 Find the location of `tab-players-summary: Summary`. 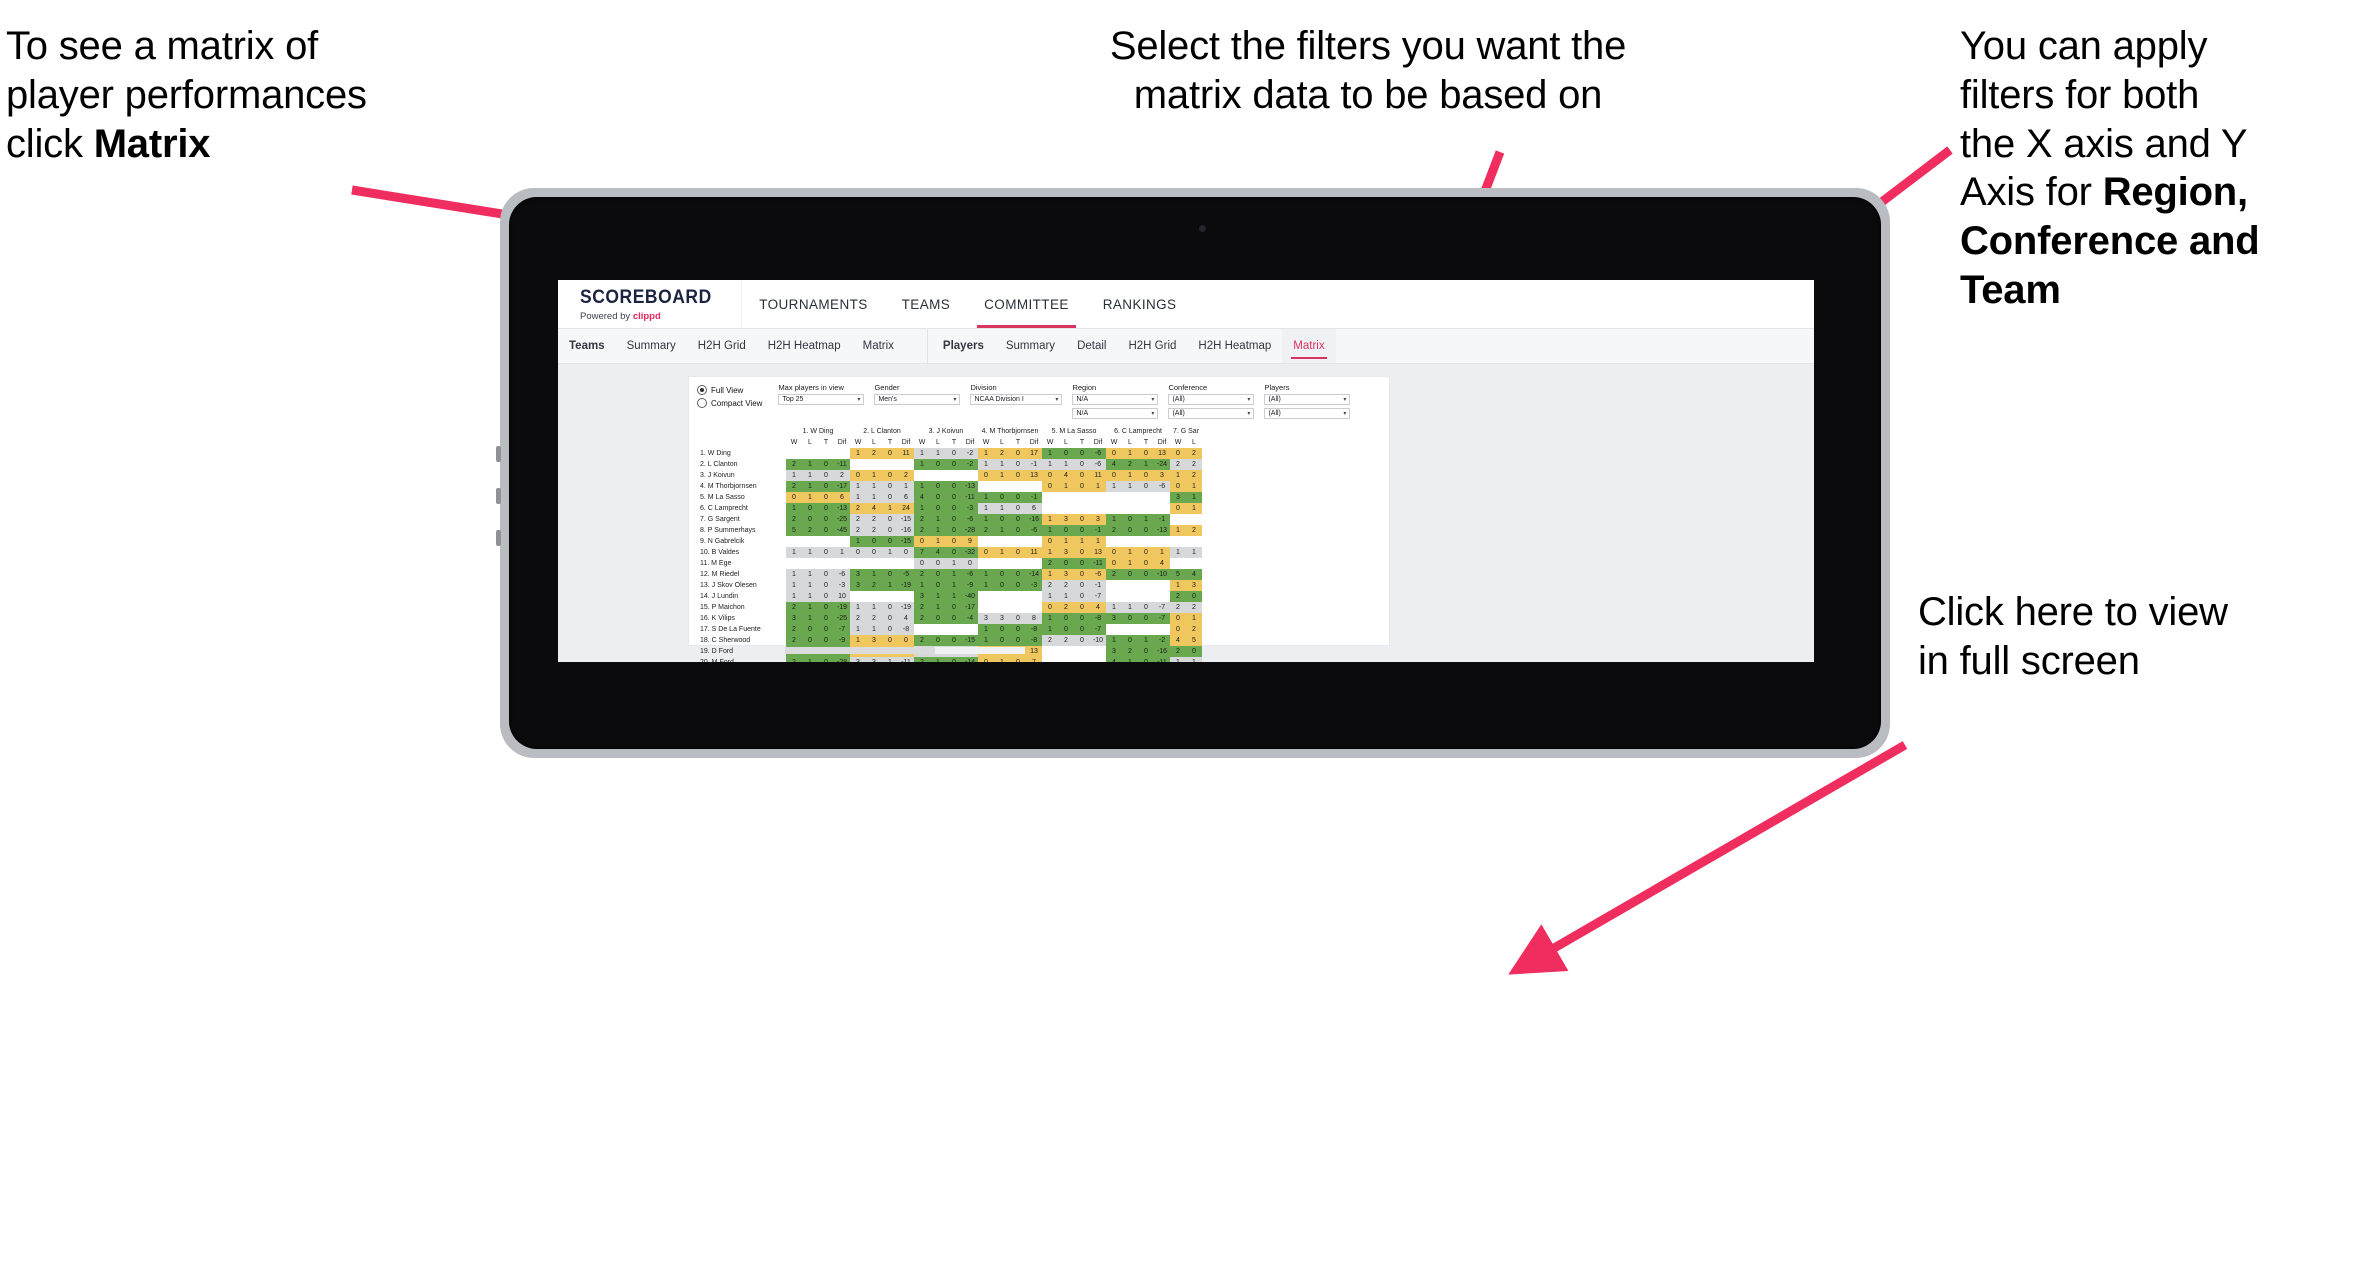

tab-players-summary: Summary is located at coordinates (1030, 346).